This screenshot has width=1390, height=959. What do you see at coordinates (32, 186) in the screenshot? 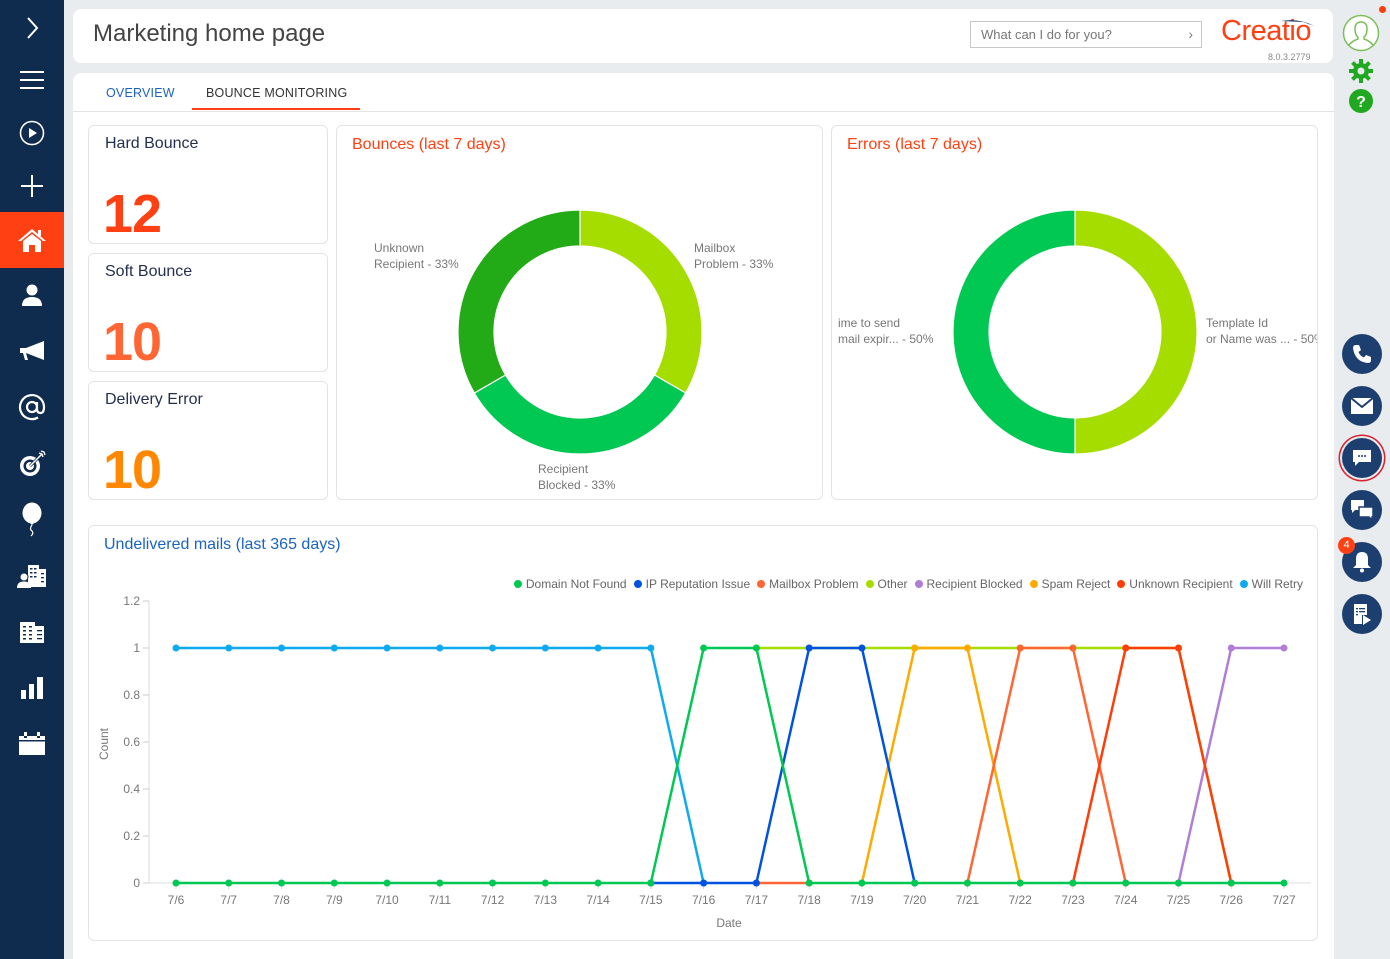
I see `add-button` at bounding box center [32, 186].